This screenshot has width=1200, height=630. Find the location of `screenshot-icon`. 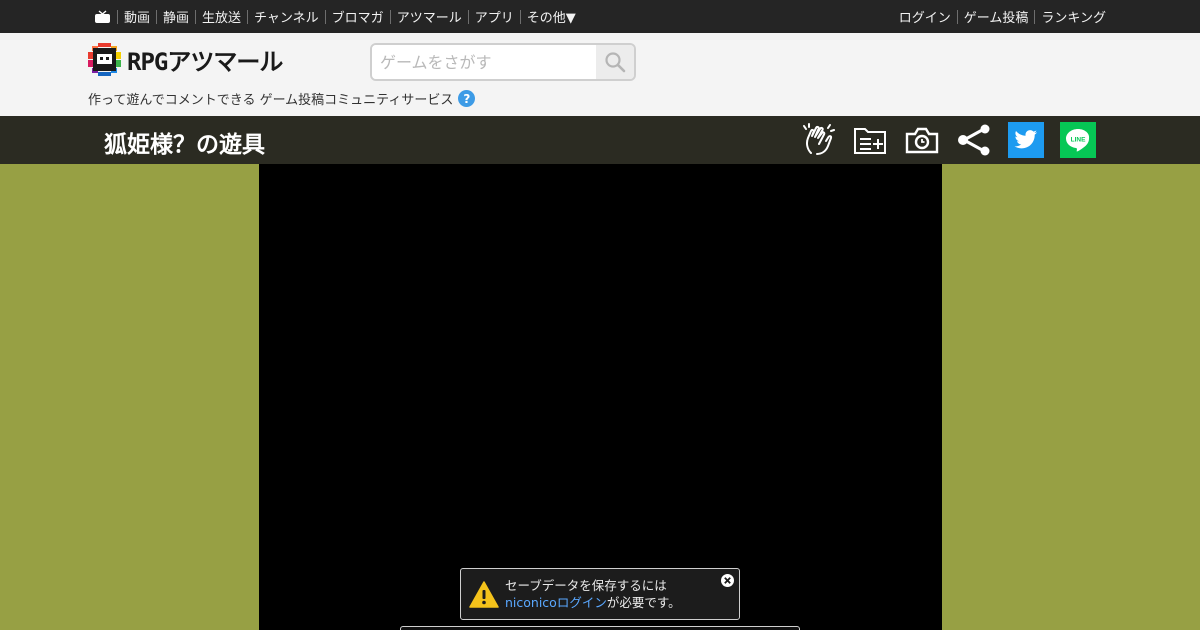

screenshot-icon is located at coordinates (922, 140).